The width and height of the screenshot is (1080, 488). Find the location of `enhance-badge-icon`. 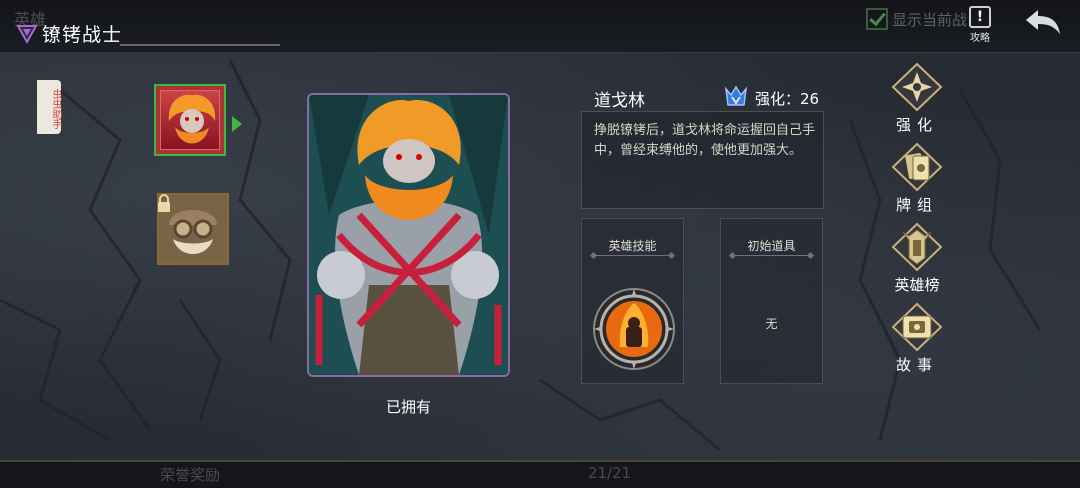

enhance-badge-icon is located at coordinates (736, 95).